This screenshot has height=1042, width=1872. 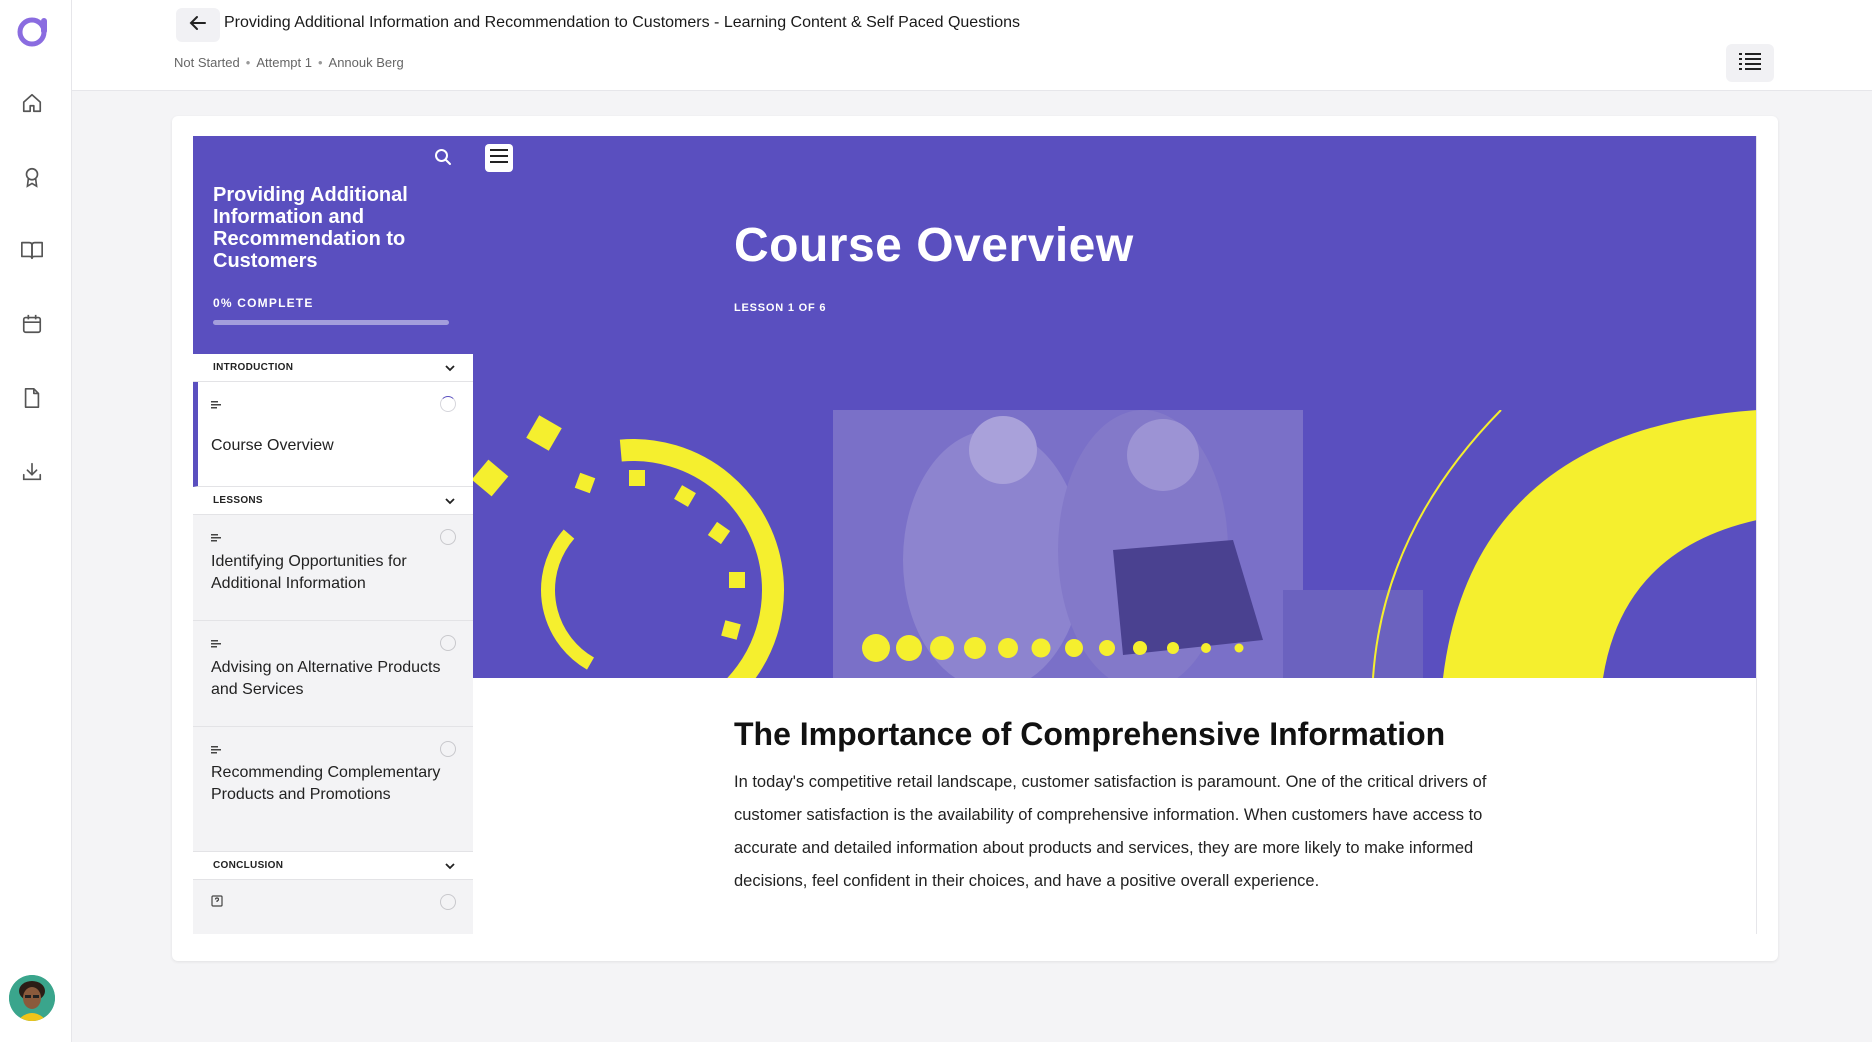 I want to click on home-icon, so click(x=32, y=103).